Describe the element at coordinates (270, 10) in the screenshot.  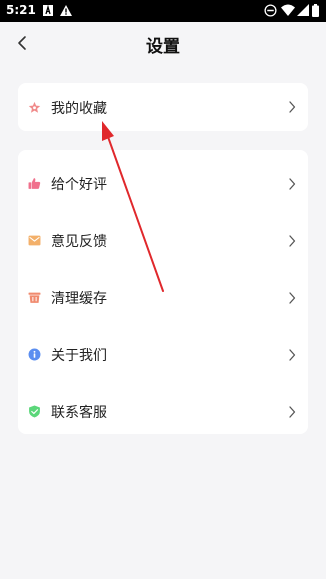
I see `dnd-icon` at that location.